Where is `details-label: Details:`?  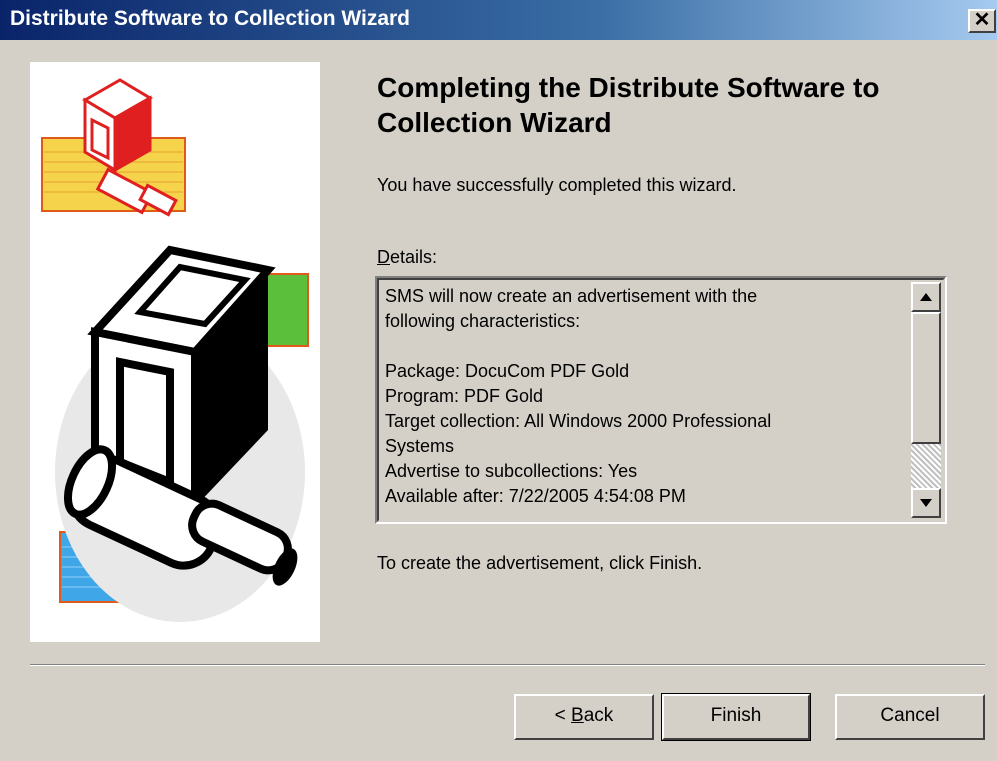 details-label: Details: is located at coordinates (407, 257).